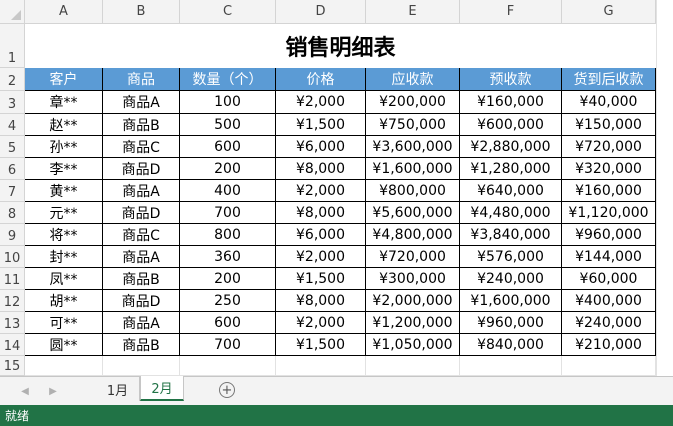  Describe the element at coordinates (12, 102) in the screenshot. I see `row-header-3: 3` at that location.